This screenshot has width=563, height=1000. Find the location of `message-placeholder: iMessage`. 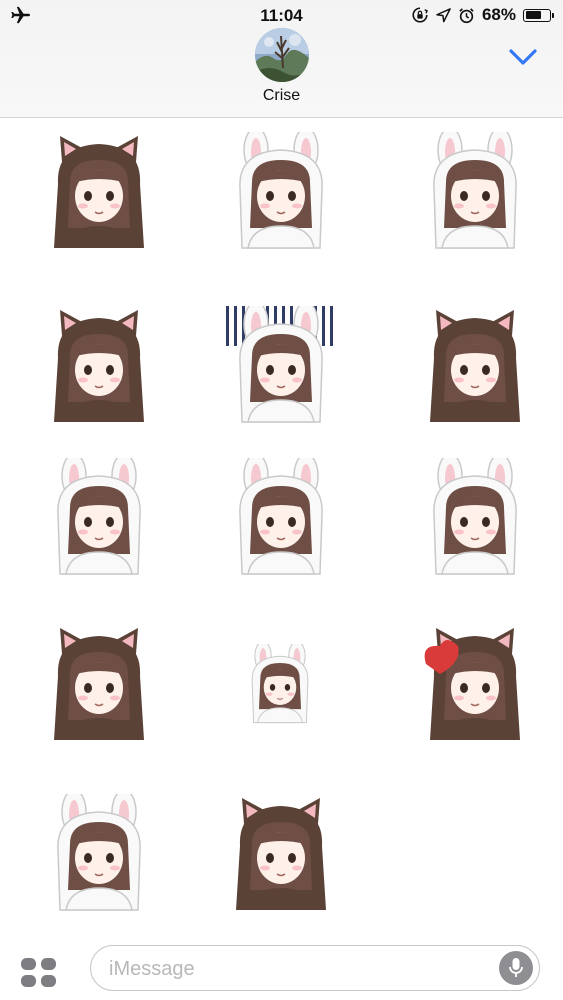

message-placeholder: iMessage is located at coordinates (152, 969).